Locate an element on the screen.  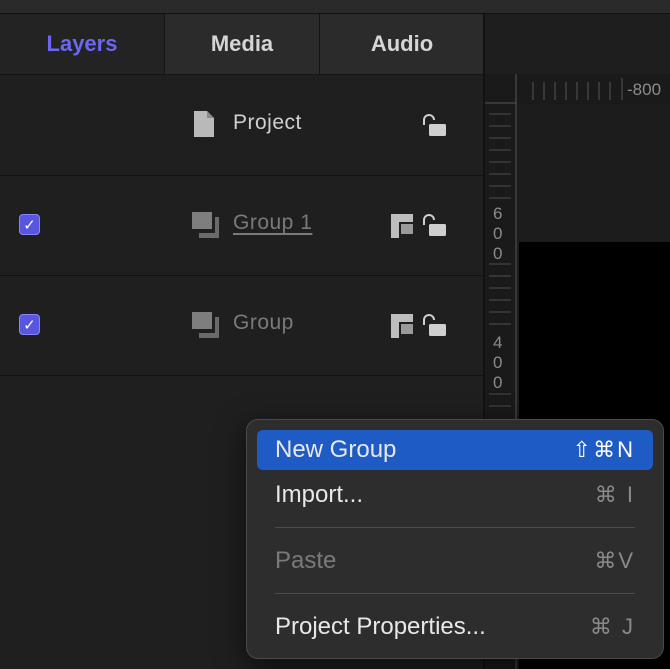
menu-item-shortcut: ⌘ J is located at coordinates (612, 626).